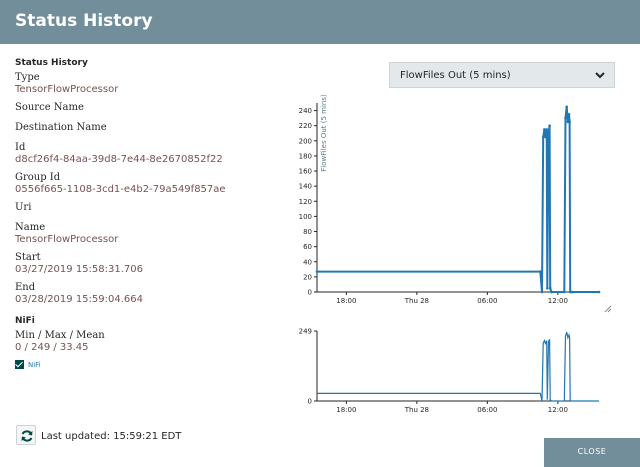 The image size is (640, 467). What do you see at coordinates (600, 75) in the screenshot?
I see `chevron-down-icon` at bounding box center [600, 75].